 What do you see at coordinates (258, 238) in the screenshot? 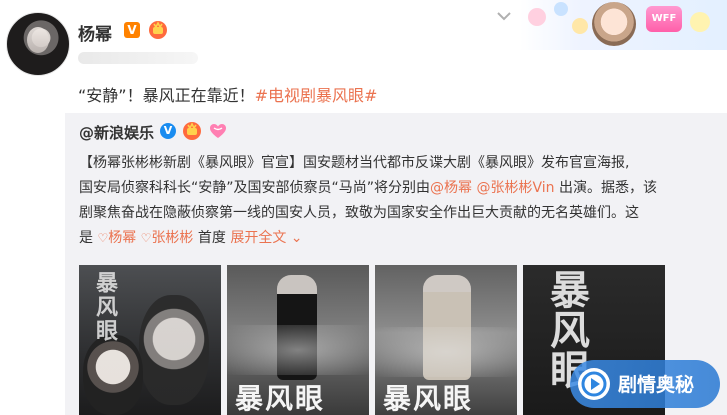
I see `expand-label: 展开全文` at bounding box center [258, 238].